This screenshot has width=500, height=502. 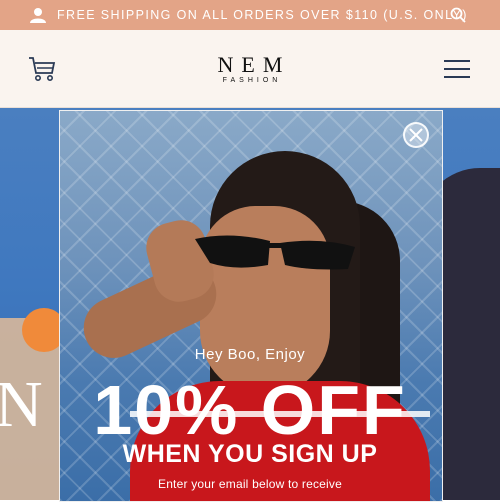 What do you see at coordinates (42, 69) in the screenshot?
I see `cart-icon` at bounding box center [42, 69].